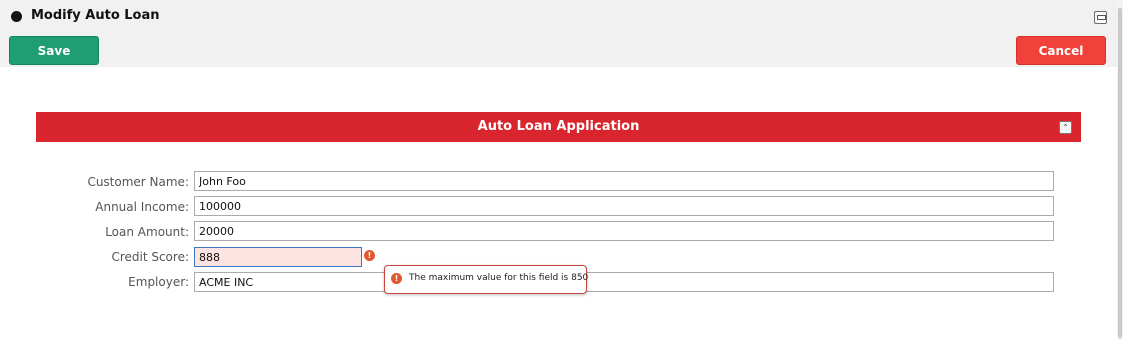 Image resolution: width=1123 pixels, height=340 pixels. What do you see at coordinates (1120, 173) in the screenshot?
I see `scrollbar-thumb` at bounding box center [1120, 173].